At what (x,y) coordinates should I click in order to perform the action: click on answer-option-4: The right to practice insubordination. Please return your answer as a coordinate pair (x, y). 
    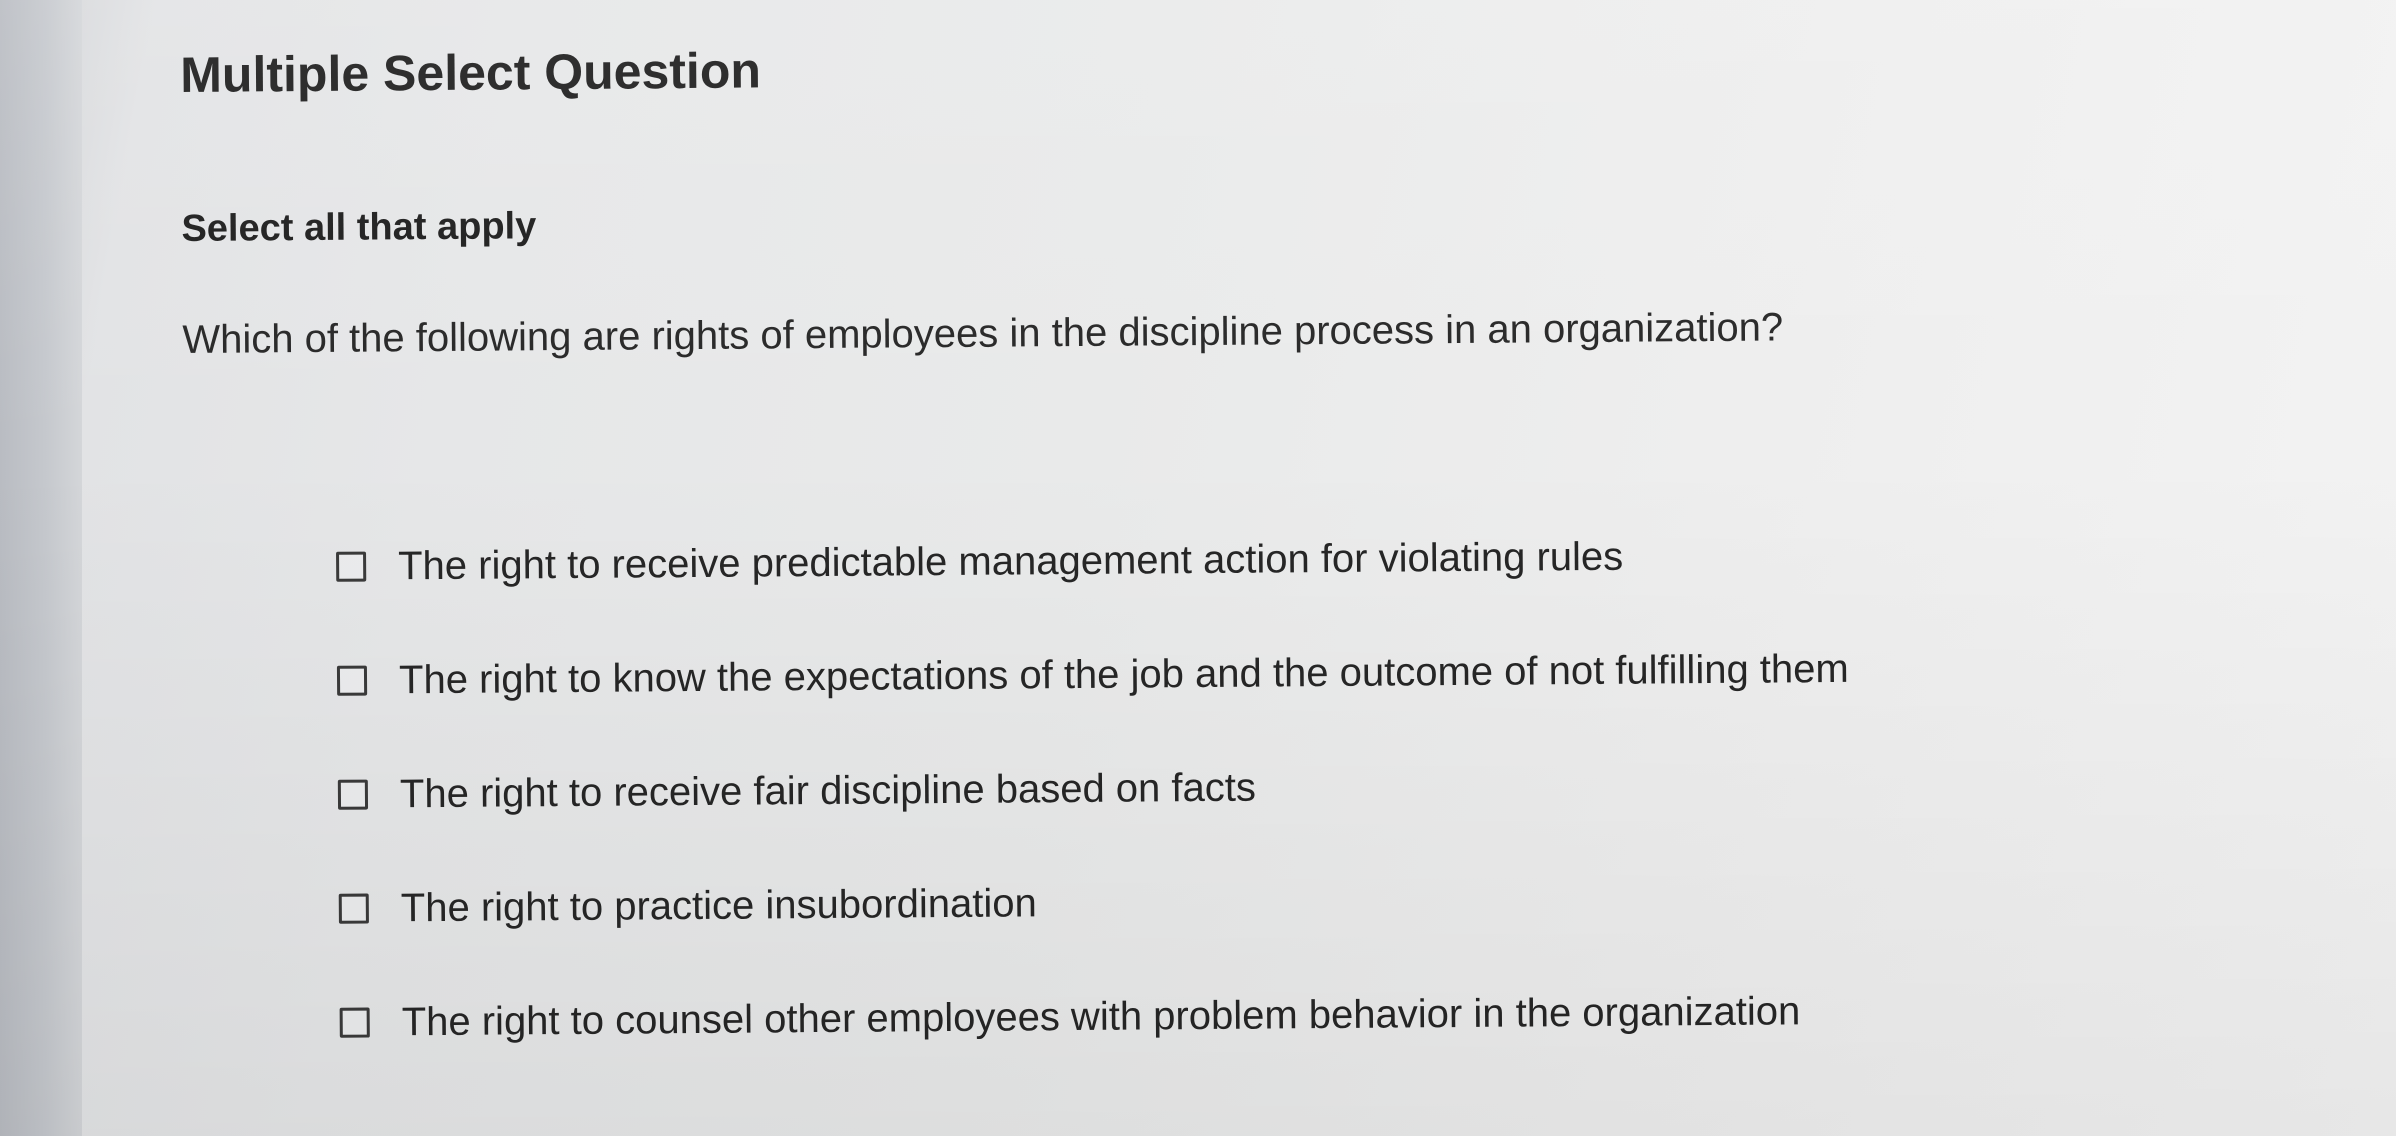
    Looking at the image, I should click on (1337, 901).